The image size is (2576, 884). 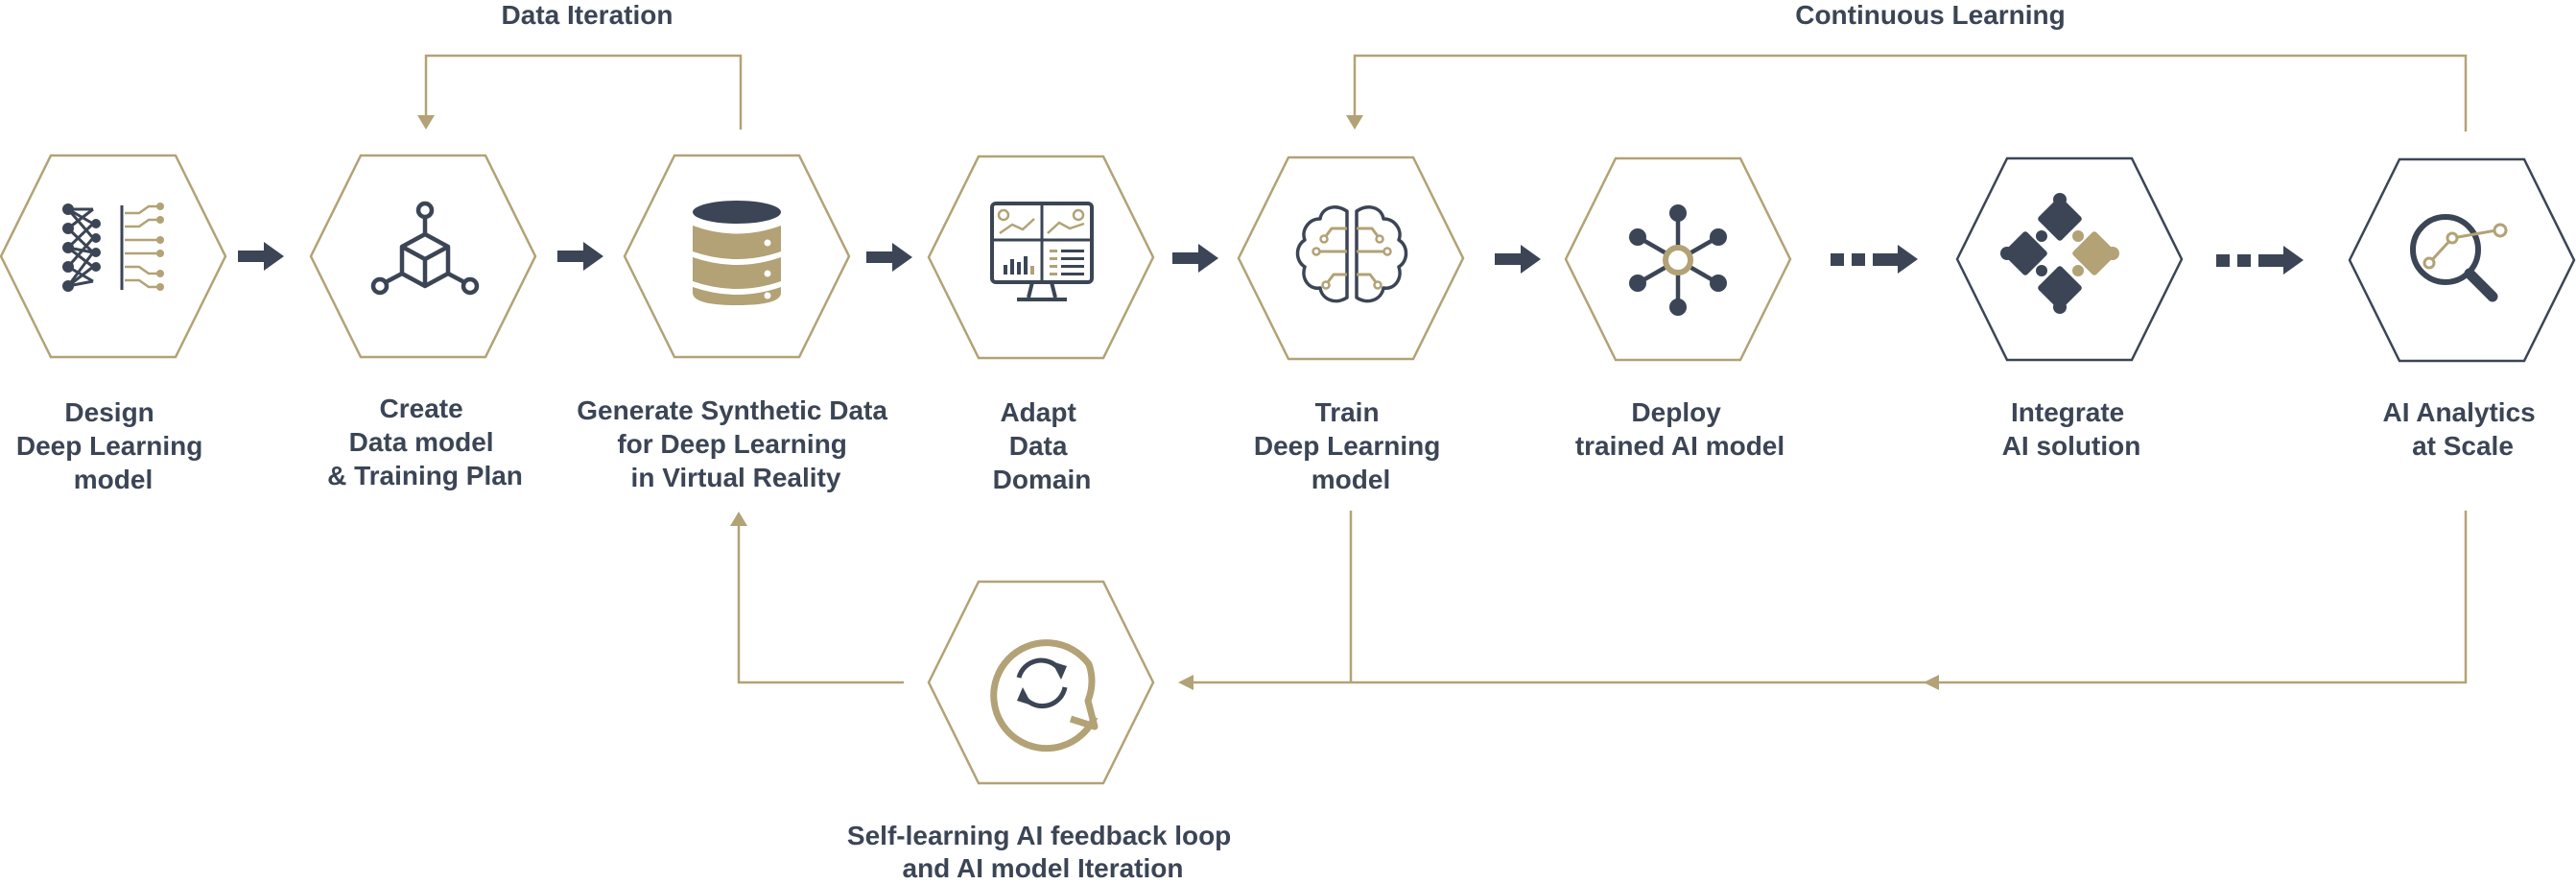 I want to click on data-iteration-arrowhead, so click(x=426, y=122).